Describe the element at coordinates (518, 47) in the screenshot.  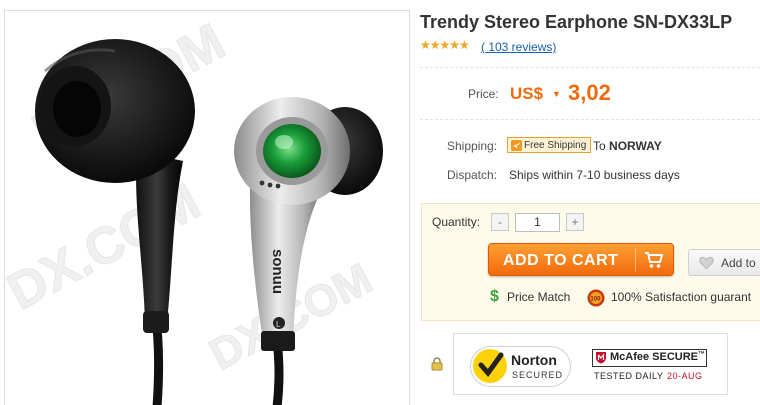
I see `reviews-link: ( 103 reviews)` at that location.